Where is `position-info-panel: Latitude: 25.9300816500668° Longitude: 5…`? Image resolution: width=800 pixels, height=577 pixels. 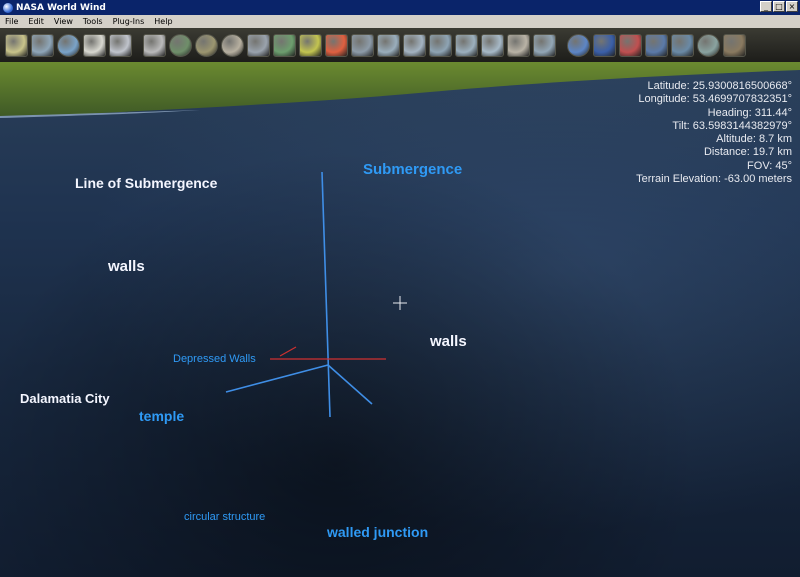 position-info-panel: Latitude: 25.9300816500668° Longitude: 5… is located at coordinates (714, 133).